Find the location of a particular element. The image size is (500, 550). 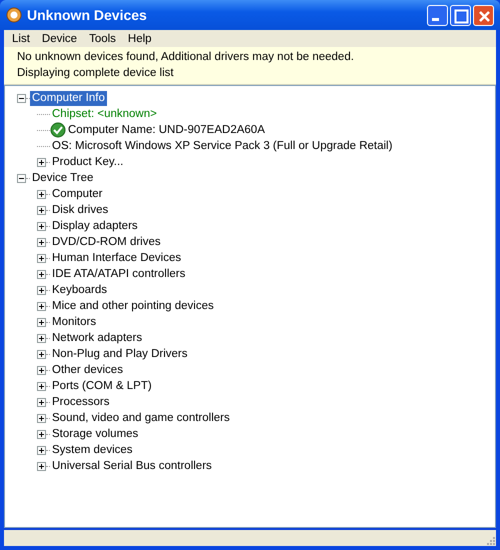

tree-item: Computer Name: UND-907EAD2A60A is located at coordinates (166, 130).